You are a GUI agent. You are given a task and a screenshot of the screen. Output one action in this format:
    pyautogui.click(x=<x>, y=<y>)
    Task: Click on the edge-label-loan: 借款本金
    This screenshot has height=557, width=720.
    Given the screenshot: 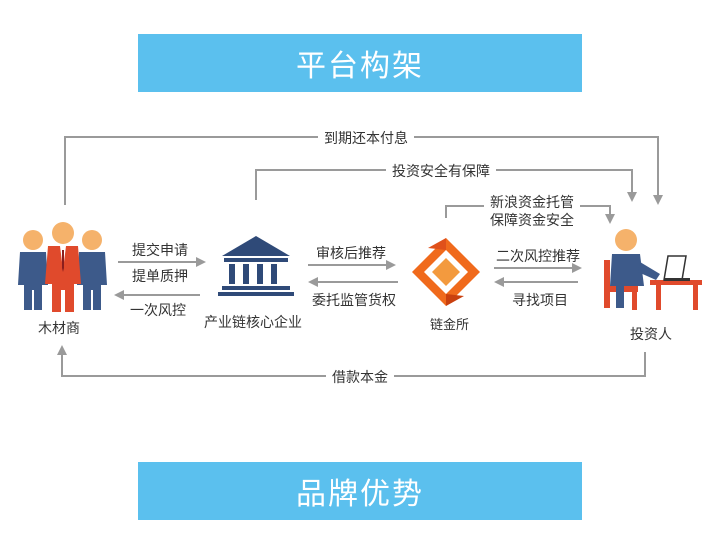 What is the action you would take?
    pyautogui.click(x=360, y=377)
    